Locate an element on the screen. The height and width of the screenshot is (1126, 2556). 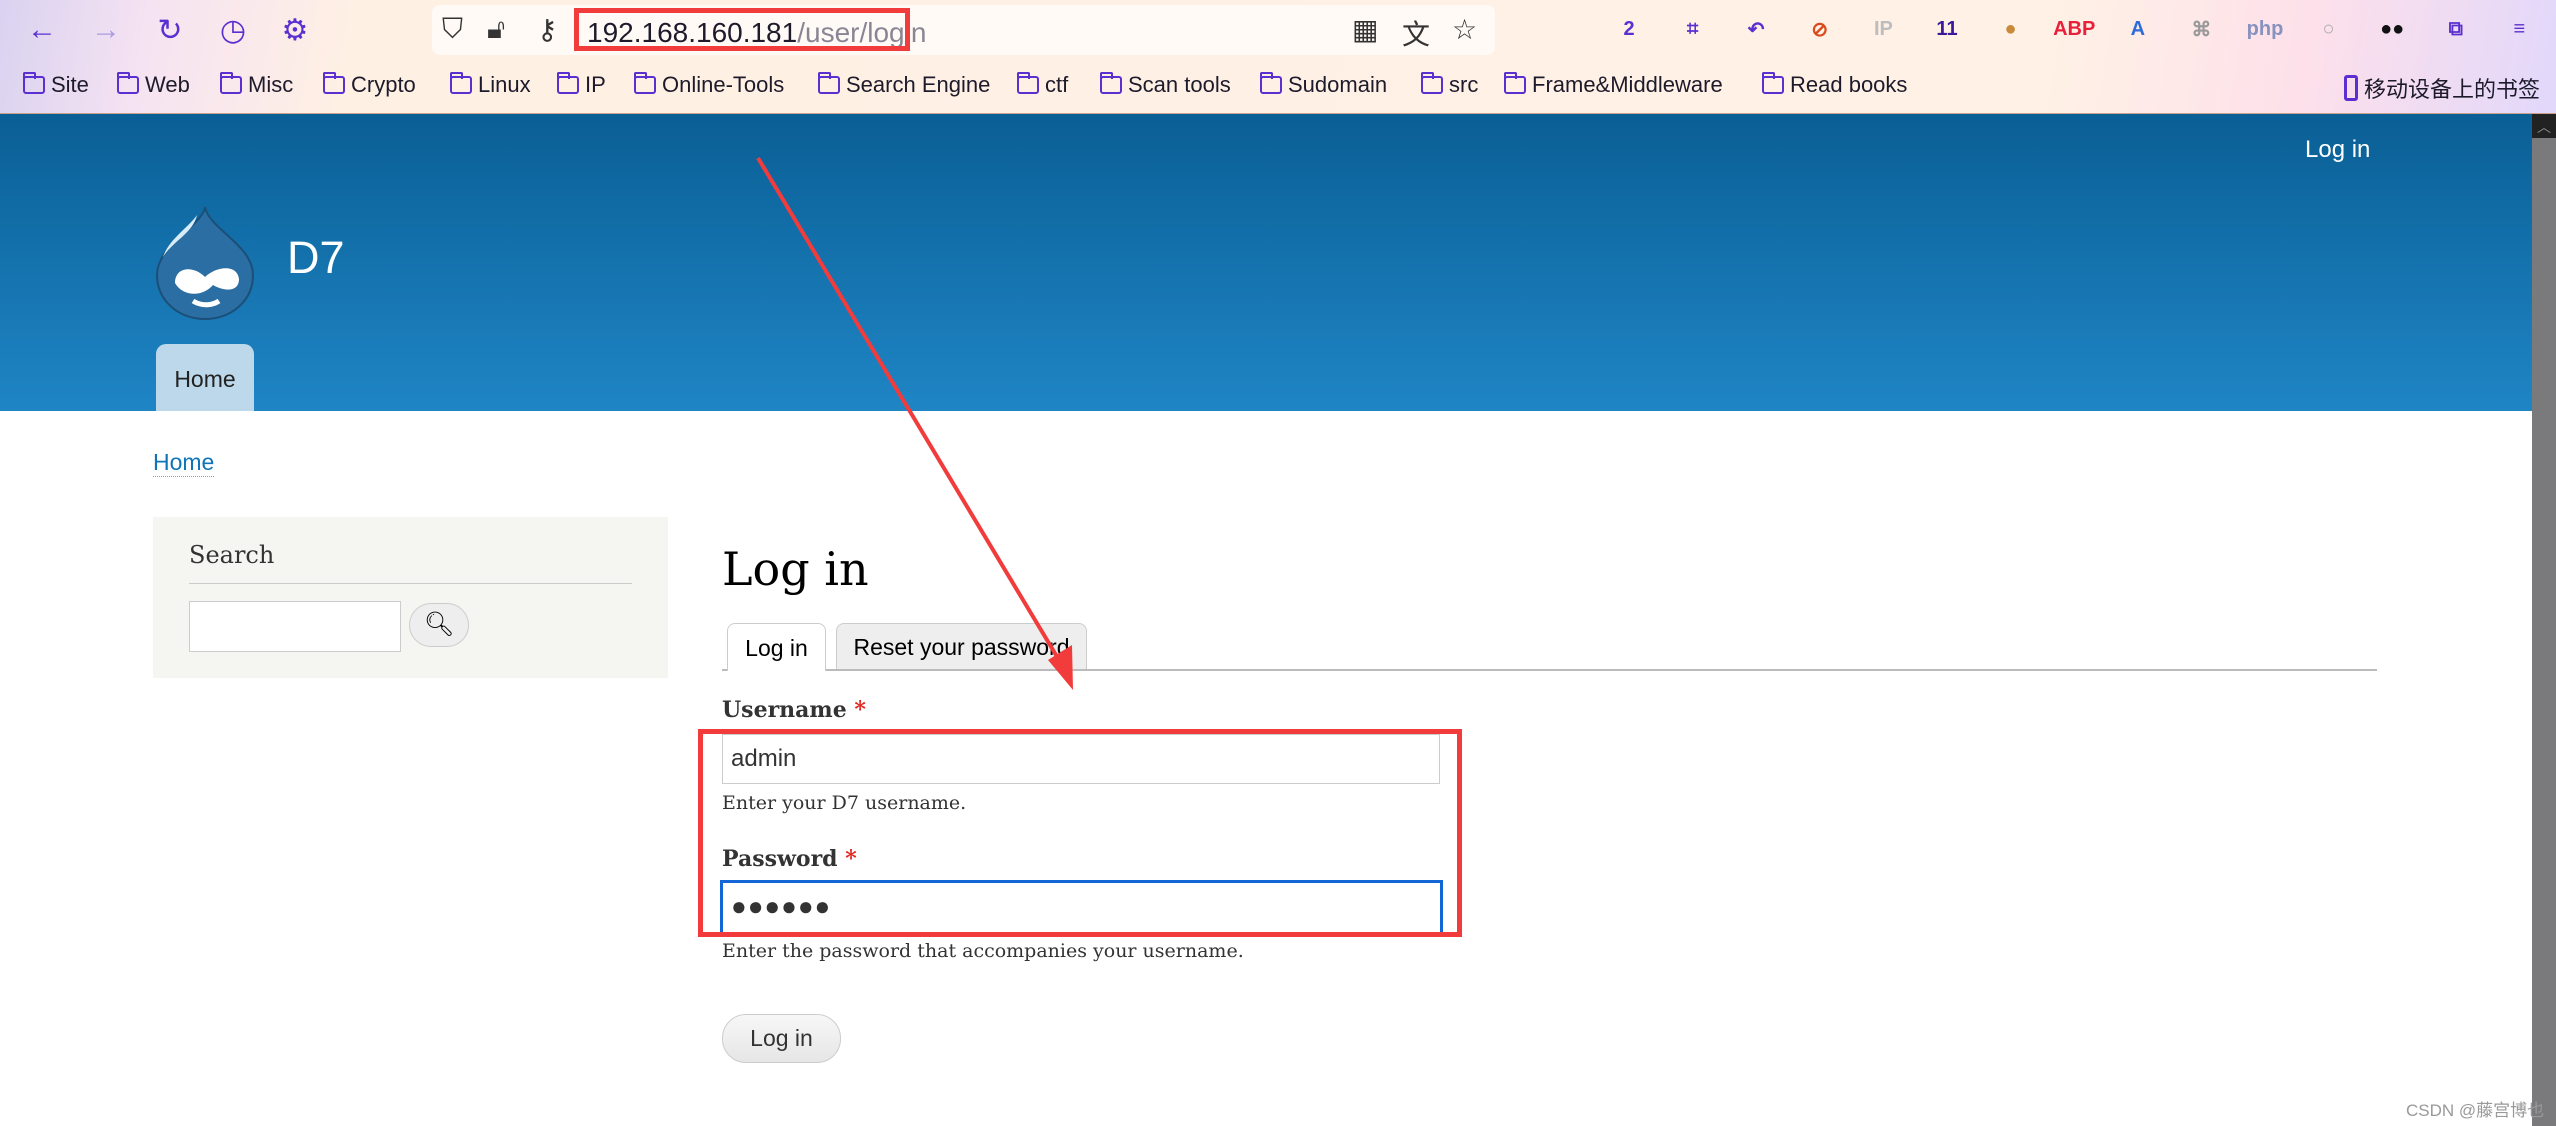
annotation-arrow is located at coordinates (914, 423).